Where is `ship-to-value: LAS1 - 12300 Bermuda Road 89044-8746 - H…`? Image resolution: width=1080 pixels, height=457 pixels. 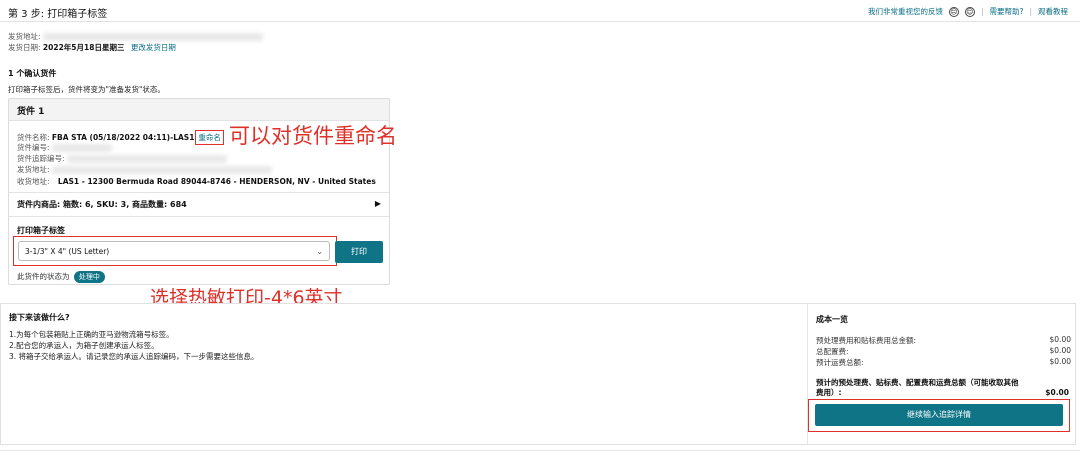 ship-to-value: LAS1 - 12300 Bermuda Road 89044-8746 - H… is located at coordinates (216, 181).